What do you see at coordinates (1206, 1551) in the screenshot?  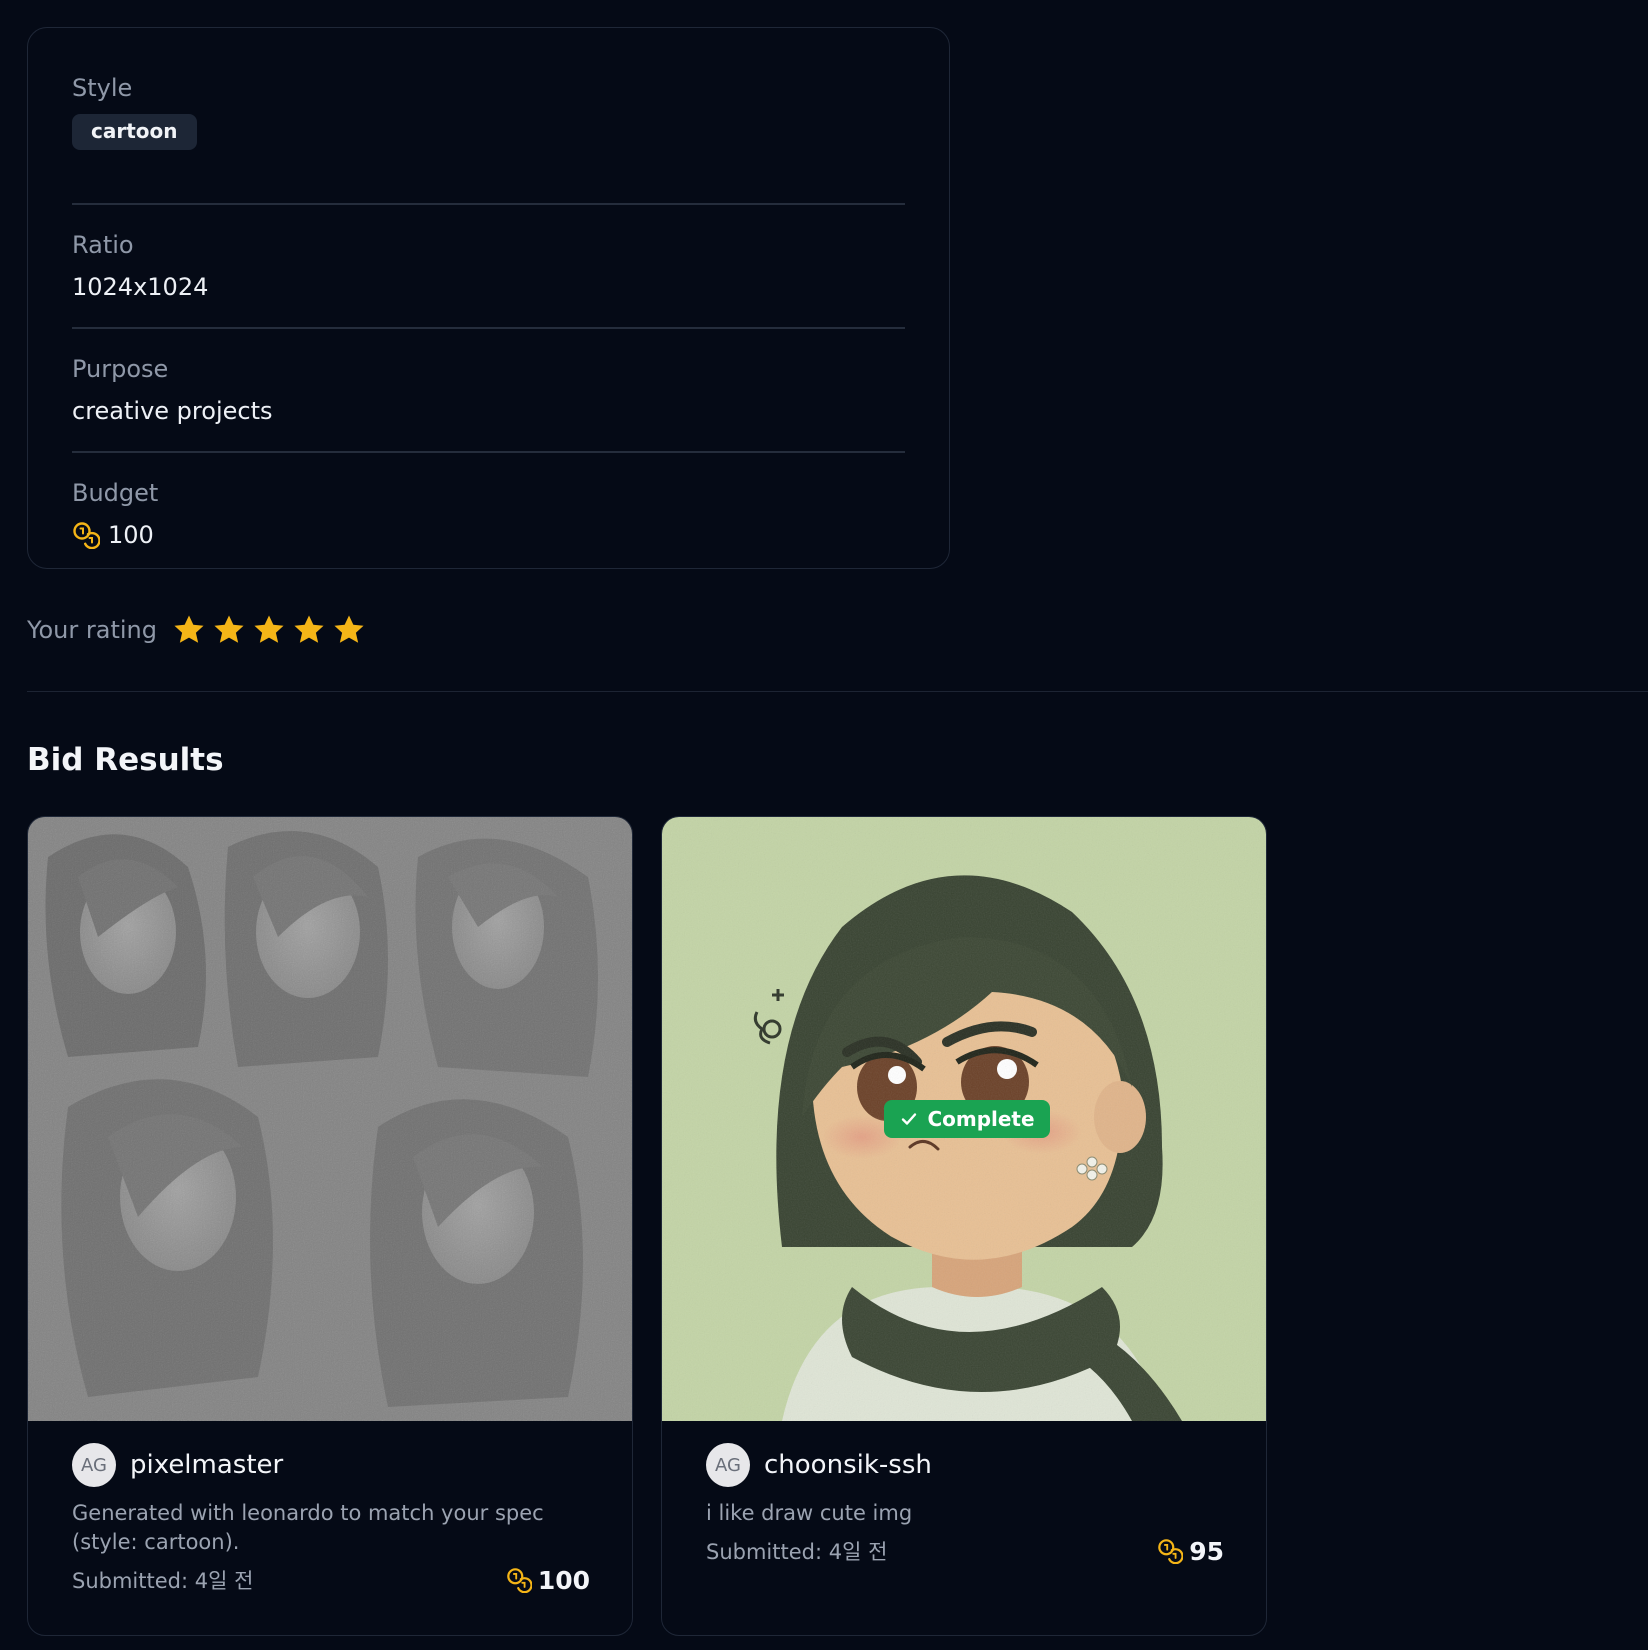 I see `bid-amount-value: 95` at bounding box center [1206, 1551].